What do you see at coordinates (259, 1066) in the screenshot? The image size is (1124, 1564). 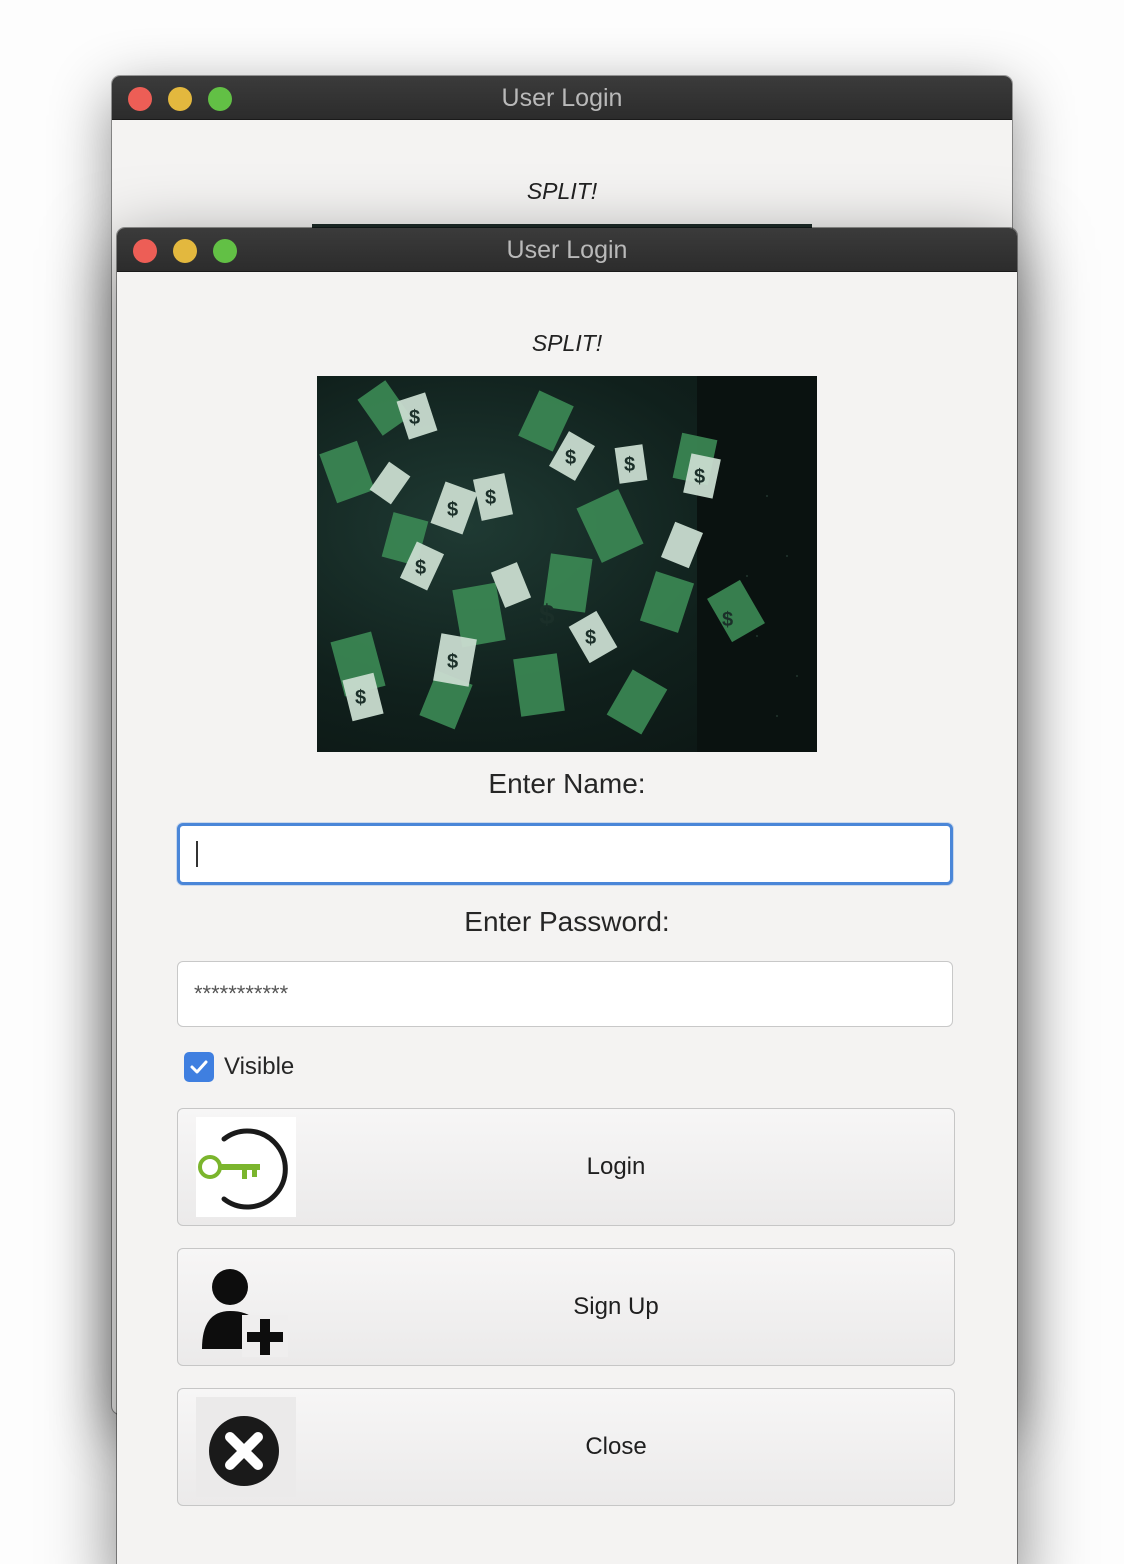 I see `visible-checkbox-label: Visible` at bounding box center [259, 1066].